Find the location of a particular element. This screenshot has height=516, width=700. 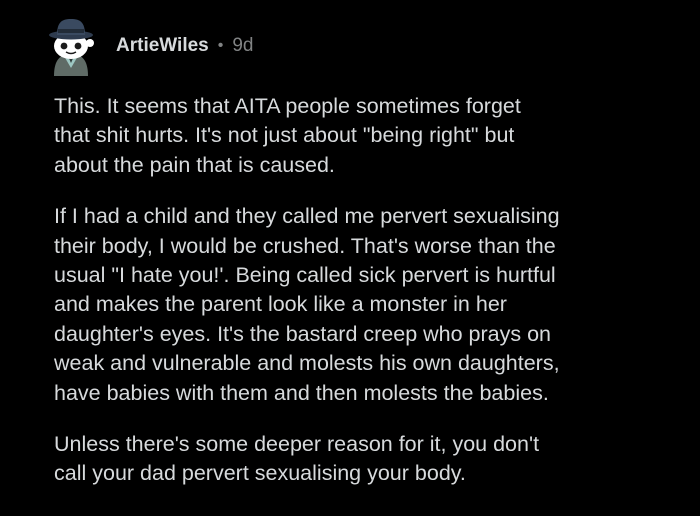

comment-age: 9d is located at coordinates (243, 45).